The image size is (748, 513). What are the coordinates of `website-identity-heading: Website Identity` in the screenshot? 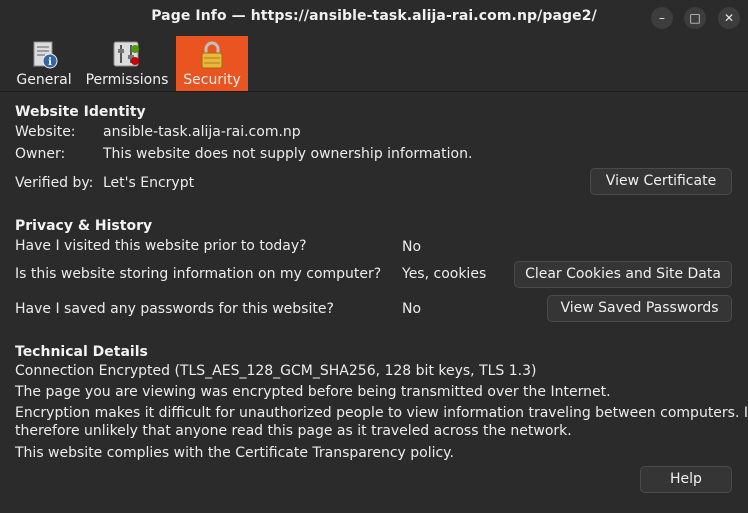 It's located at (80, 112).